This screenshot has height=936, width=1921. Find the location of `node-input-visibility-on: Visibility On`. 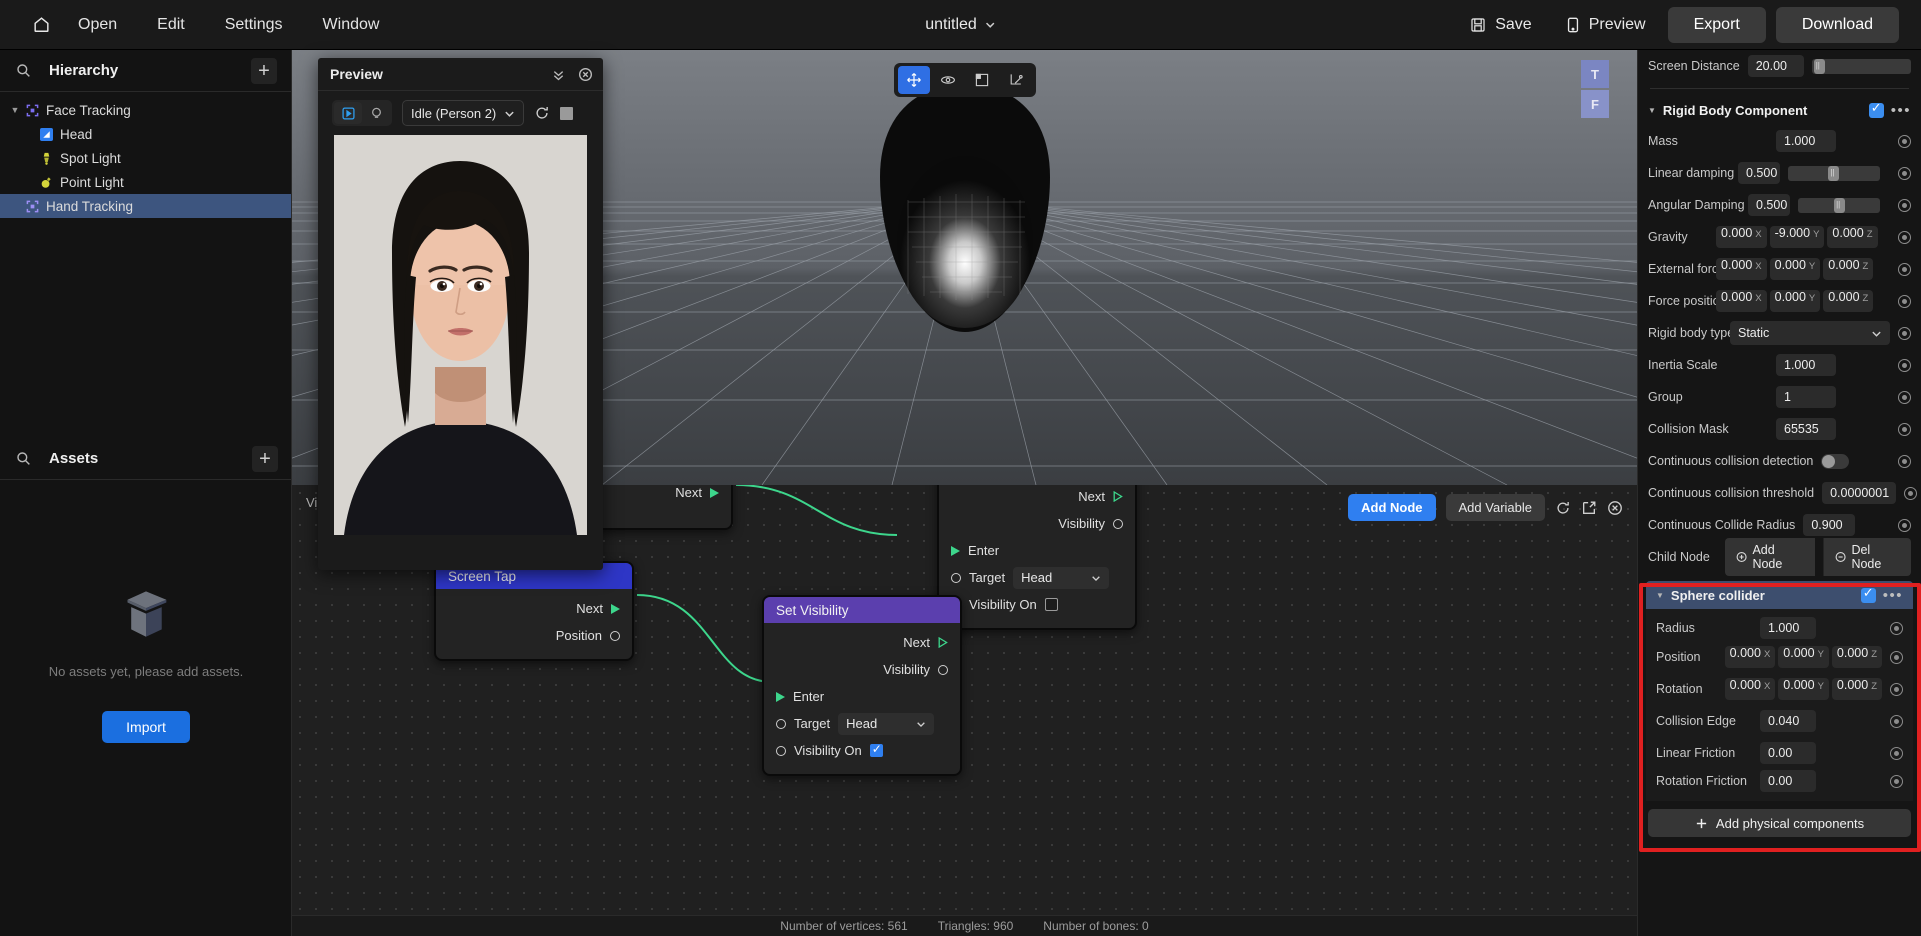

node-input-visibility-on: Visibility On is located at coordinates (1037, 604).